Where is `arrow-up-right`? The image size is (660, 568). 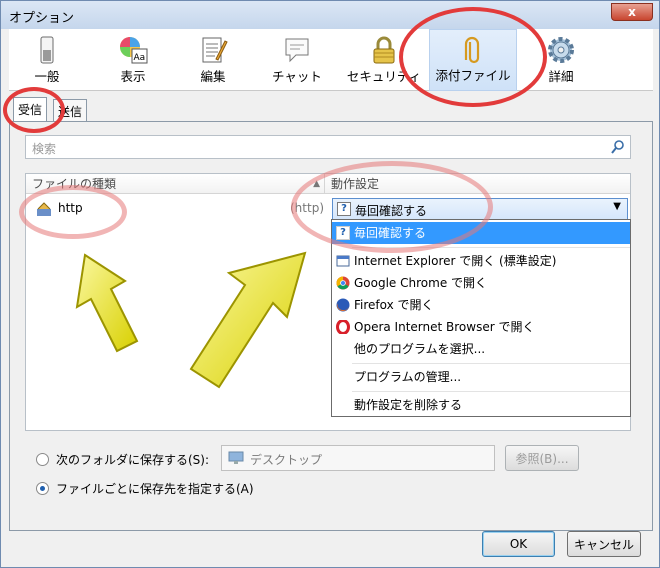 arrow-up-right is located at coordinates (248, 320).